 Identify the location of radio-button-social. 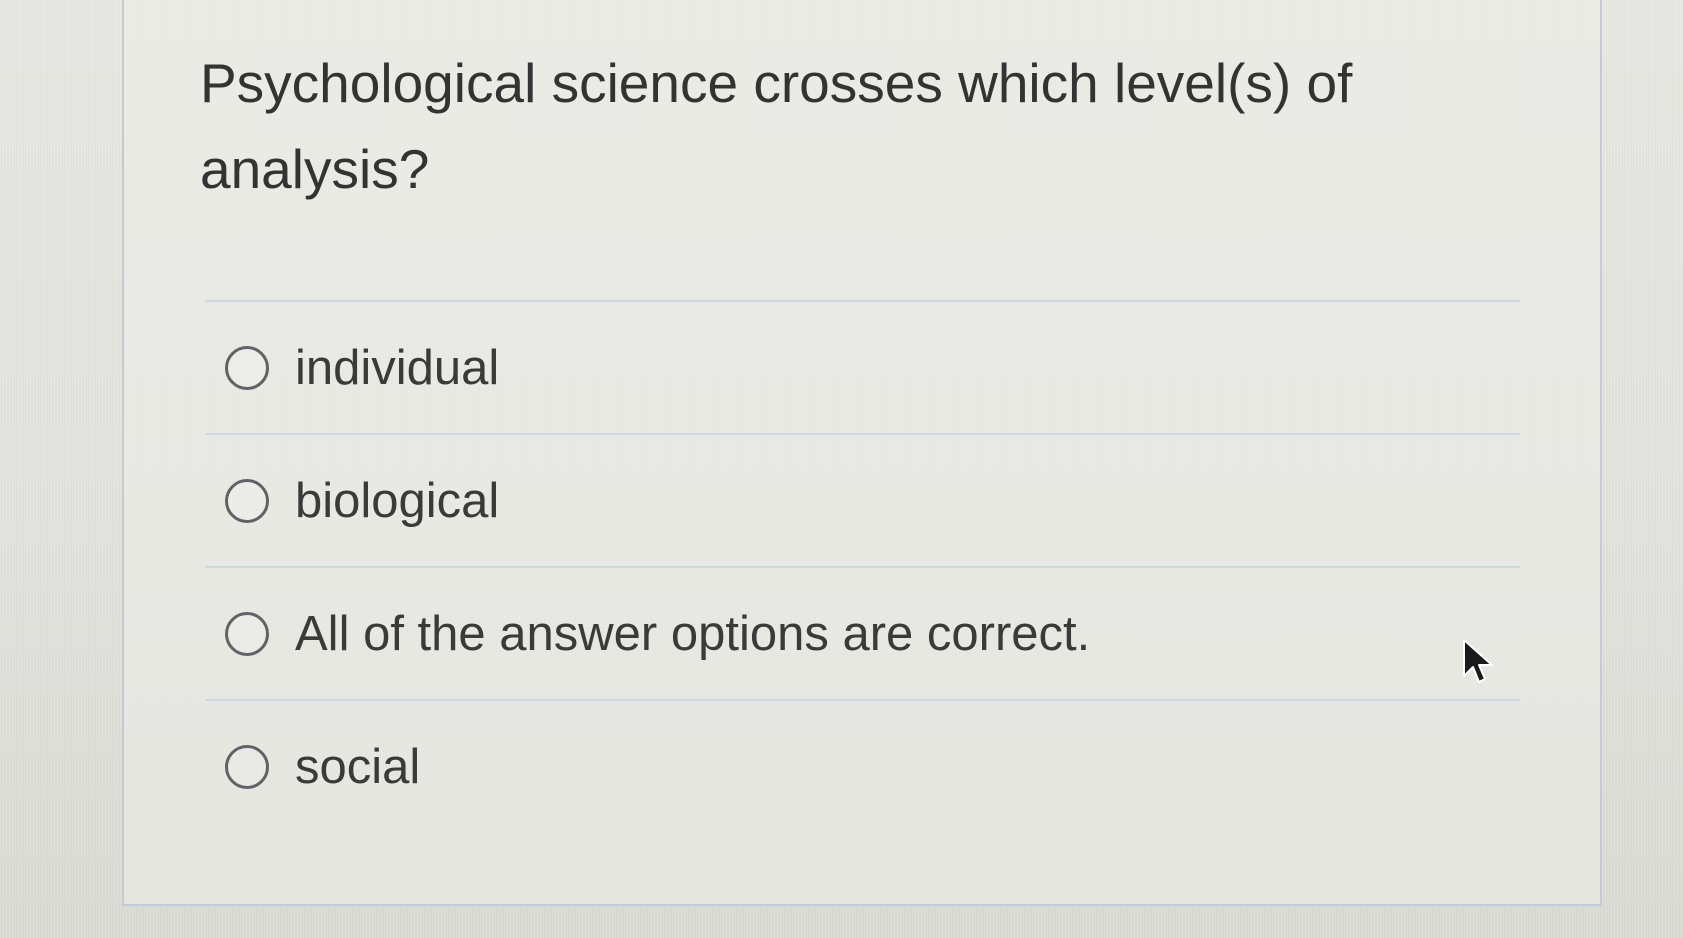
(247, 766).